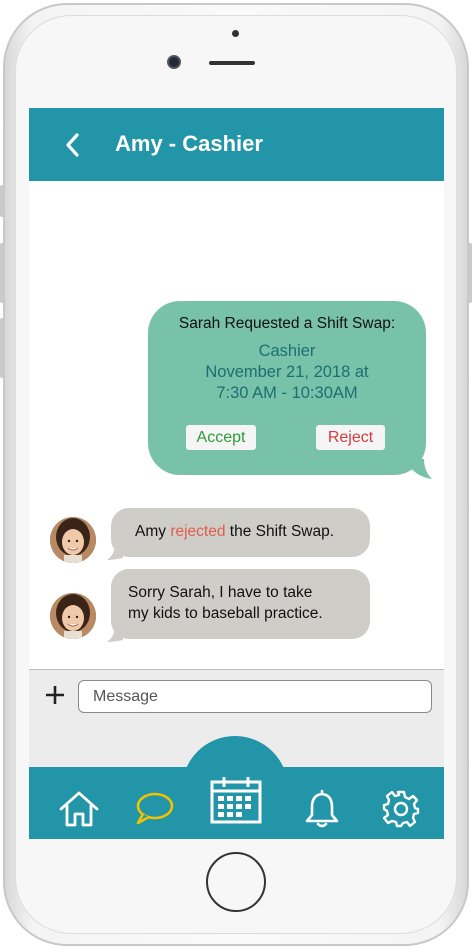 This screenshot has width=472, height=949. Describe the element at coordinates (220, 592) in the screenshot. I see `message-line: Sorry Sarah, I have to take` at that location.